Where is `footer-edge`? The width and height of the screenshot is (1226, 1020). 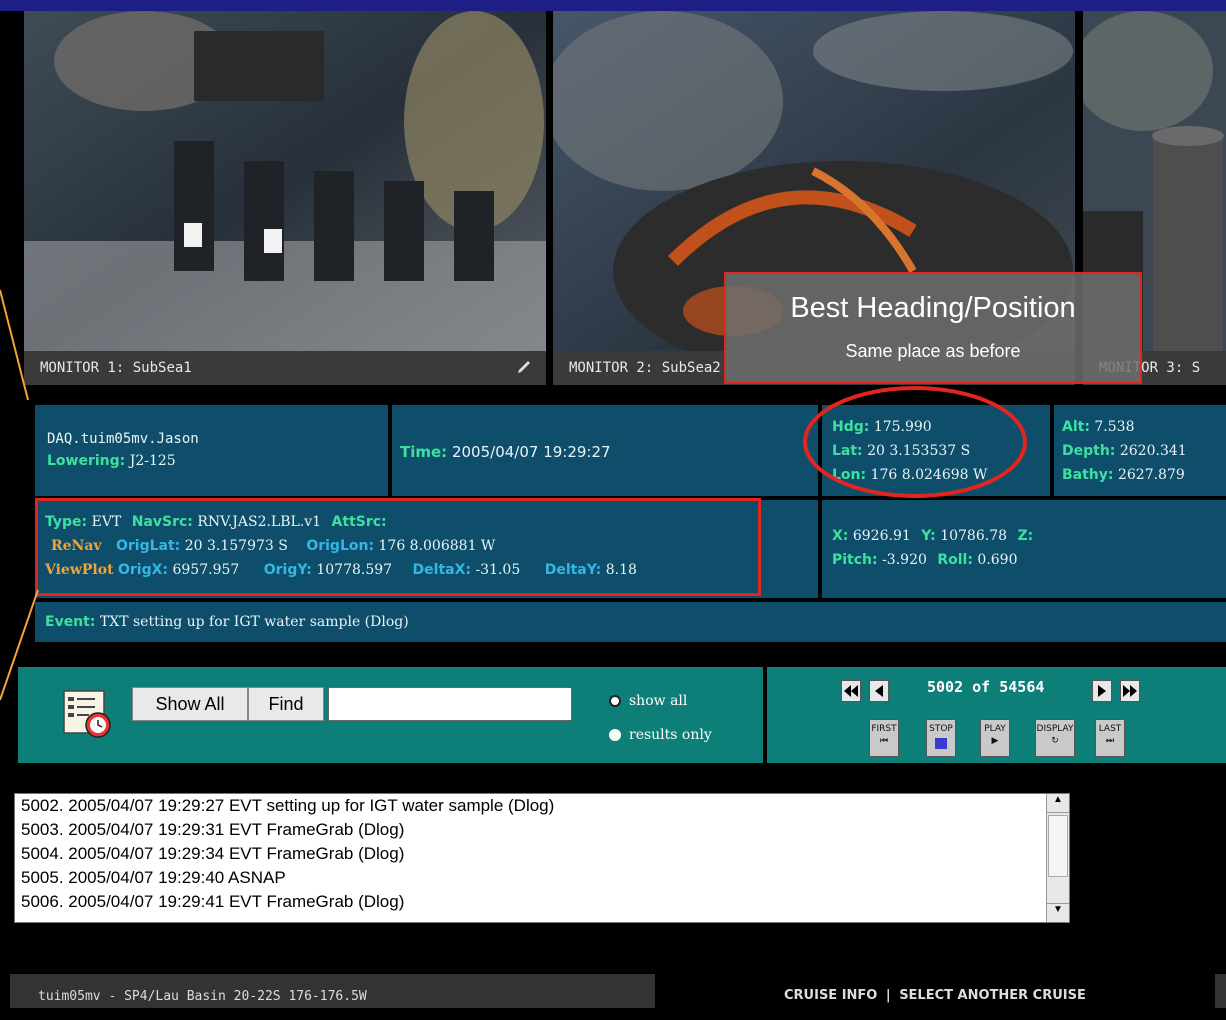 footer-edge is located at coordinates (1220, 991).